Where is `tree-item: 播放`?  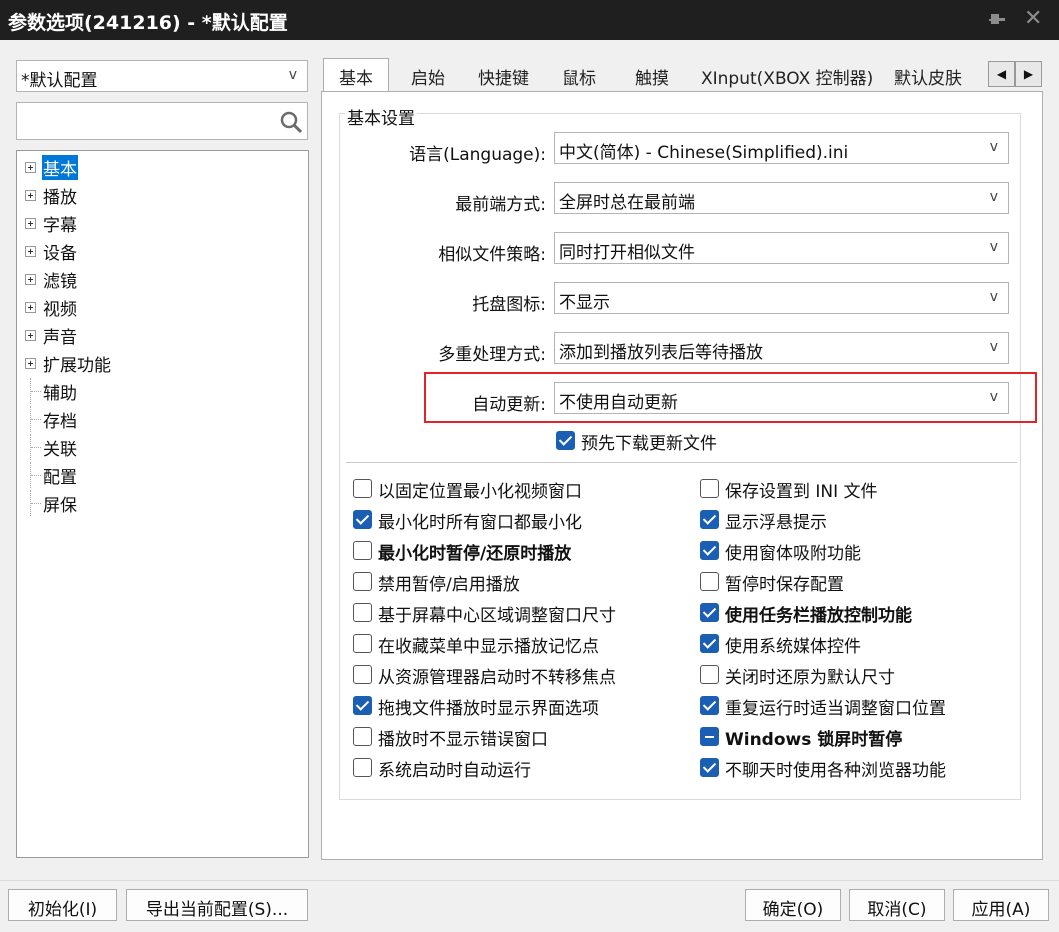
tree-item: 播放 is located at coordinates (117, 195).